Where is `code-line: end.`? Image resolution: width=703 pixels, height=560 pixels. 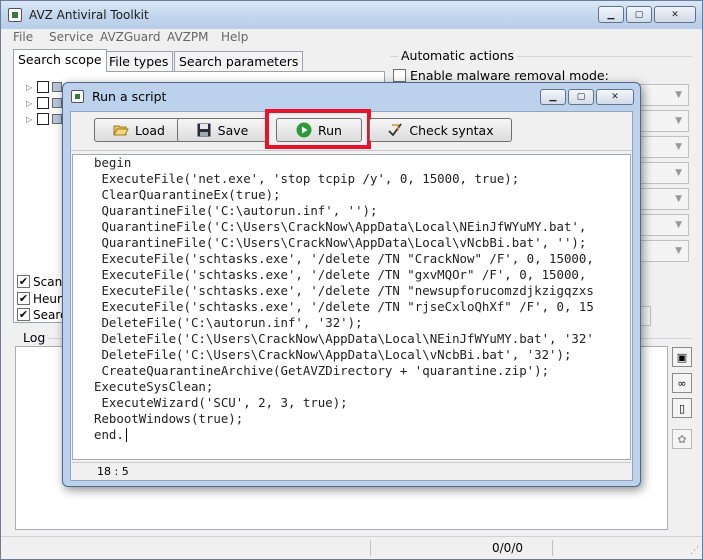
code-line: end. is located at coordinates (109, 434).